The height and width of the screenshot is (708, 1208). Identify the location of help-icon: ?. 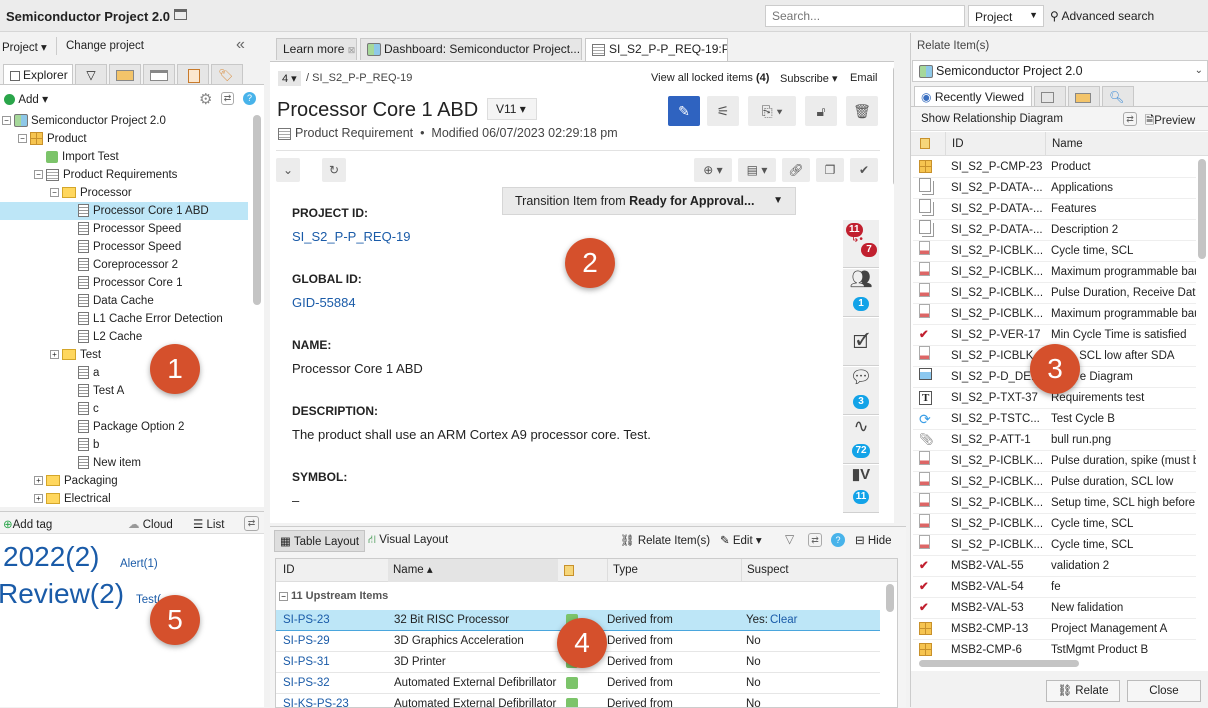
(838, 540).